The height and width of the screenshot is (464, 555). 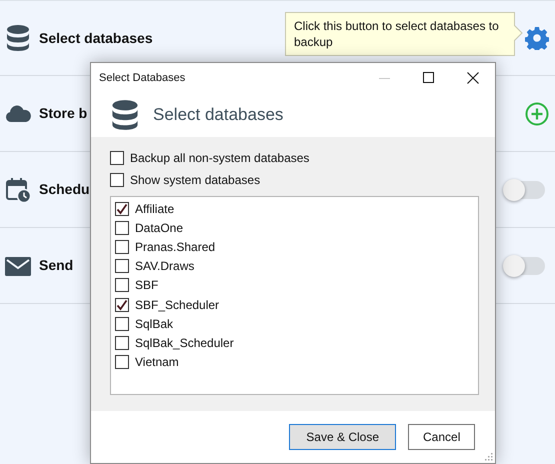 What do you see at coordinates (488, 456) in the screenshot?
I see `resize-grip` at bounding box center [488, 456].